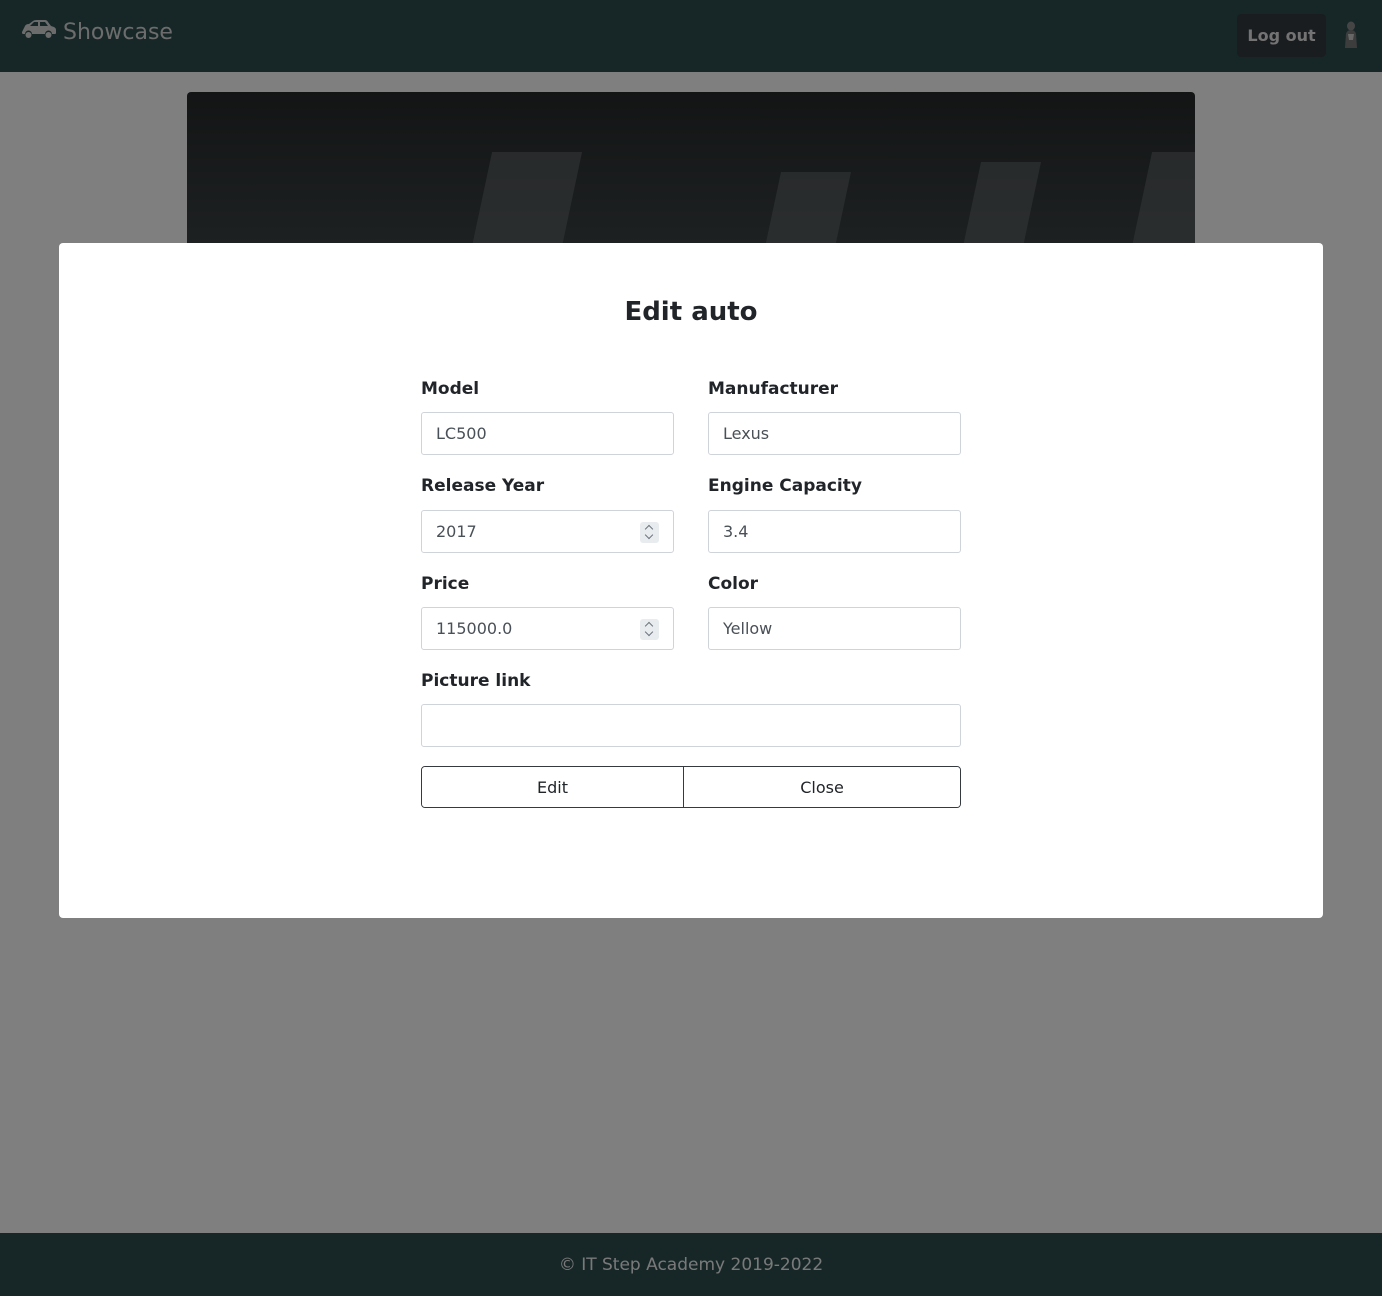  Describe the element at coordinates (736, 531) in the screenshot. I see `engine-capacity-value: 3.4` at that location.